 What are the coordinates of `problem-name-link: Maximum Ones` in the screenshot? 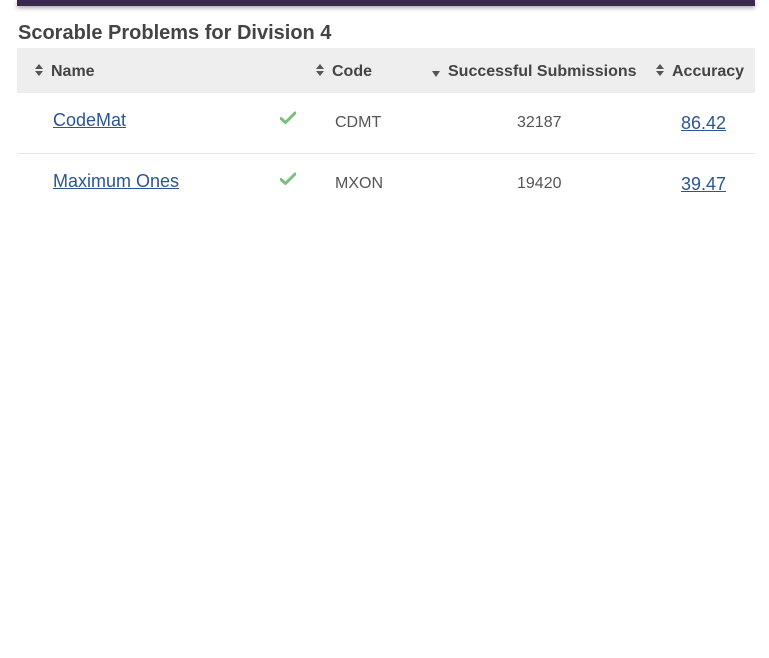 It's located at (116, 181).